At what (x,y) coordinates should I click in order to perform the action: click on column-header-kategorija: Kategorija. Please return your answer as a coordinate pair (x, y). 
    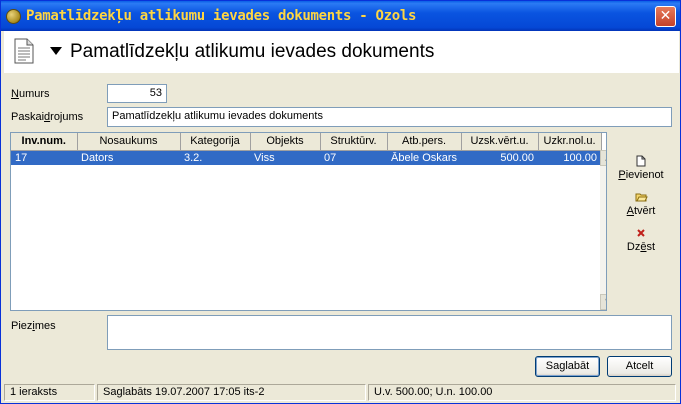
    Looking at the image, I should click on (215, 142).